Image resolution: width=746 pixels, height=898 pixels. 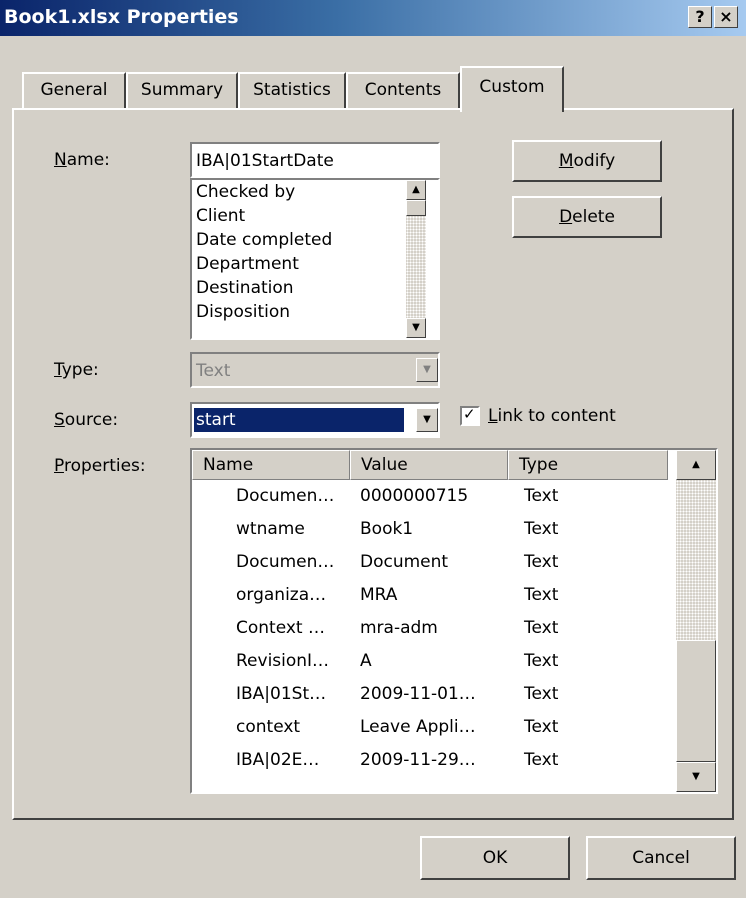 I want to click on list-item: Destination, so click(x=245, y=288).